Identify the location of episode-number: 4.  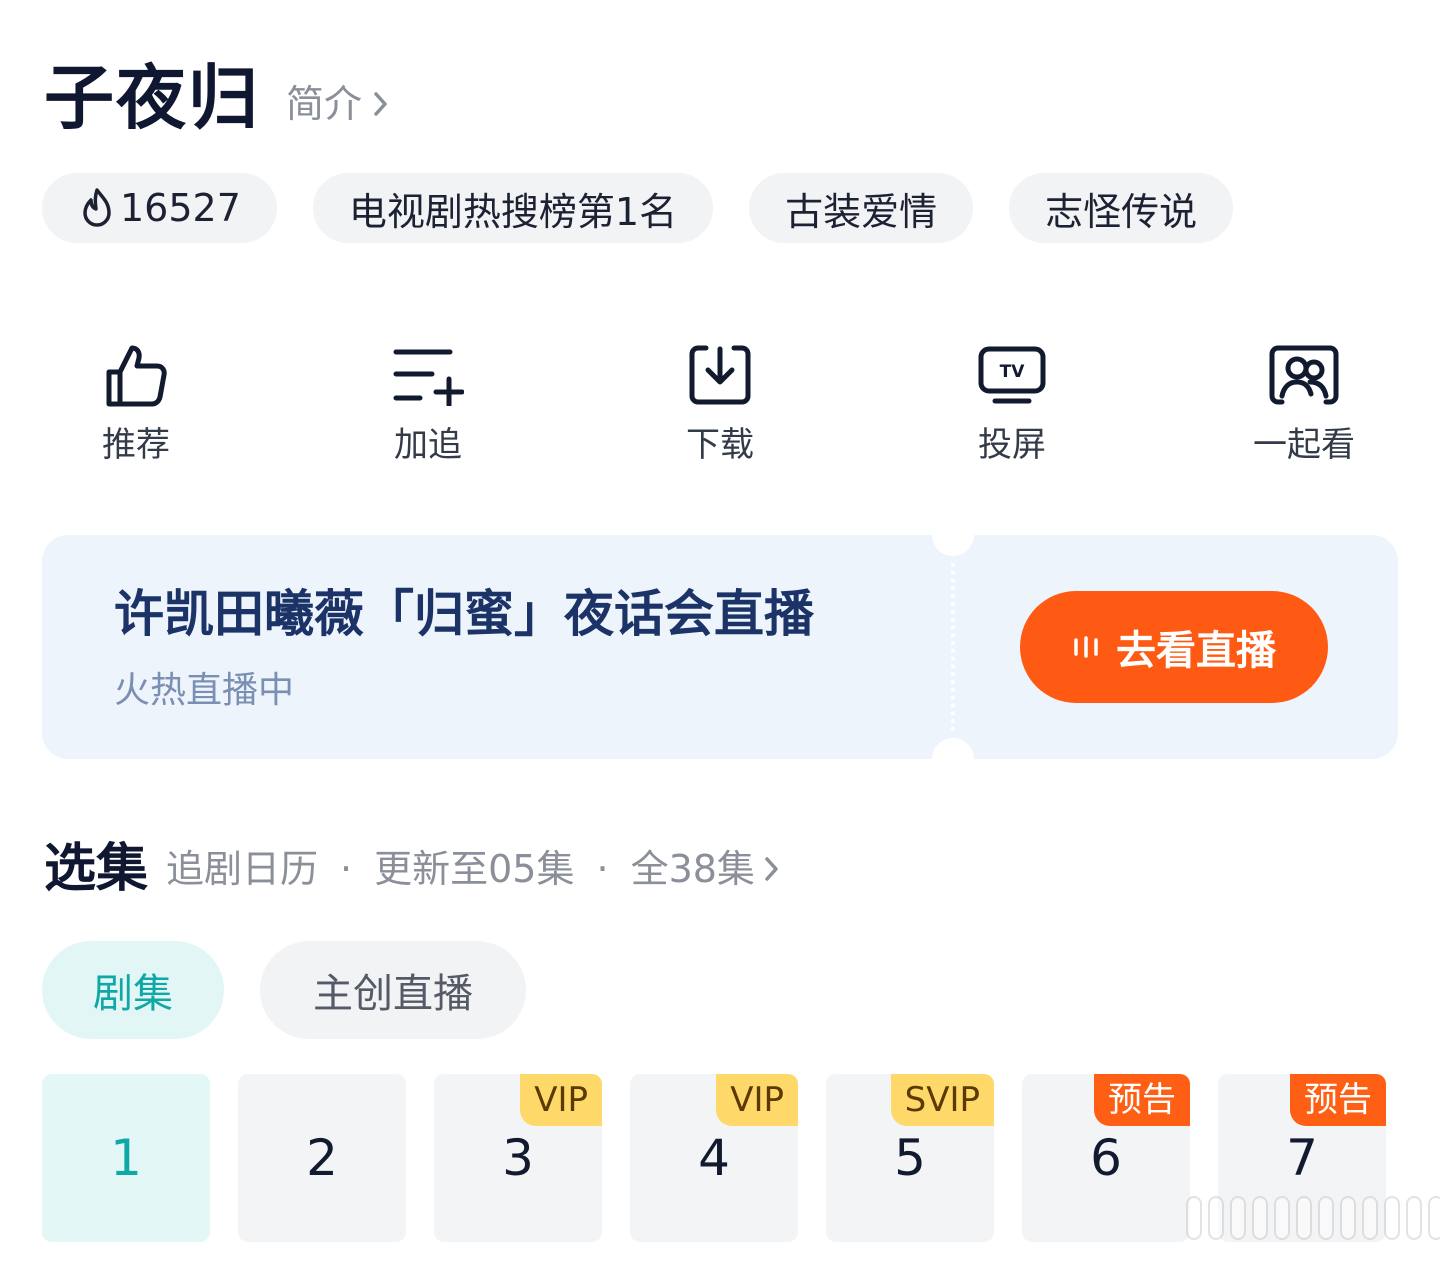
(714, 1158).